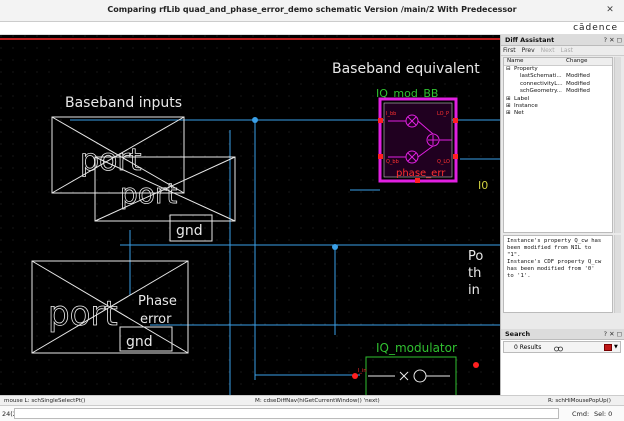  Describe the element at coordinates (530, 40) in the screenshot. I see `diff-assistant-title: Diff Assistant` at that location.